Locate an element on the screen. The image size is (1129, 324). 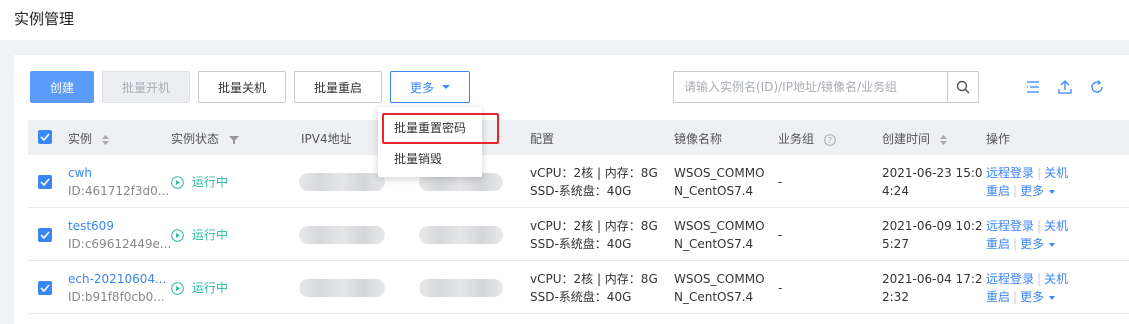
column-instance: 实例 is located at coordinates (88, 138).